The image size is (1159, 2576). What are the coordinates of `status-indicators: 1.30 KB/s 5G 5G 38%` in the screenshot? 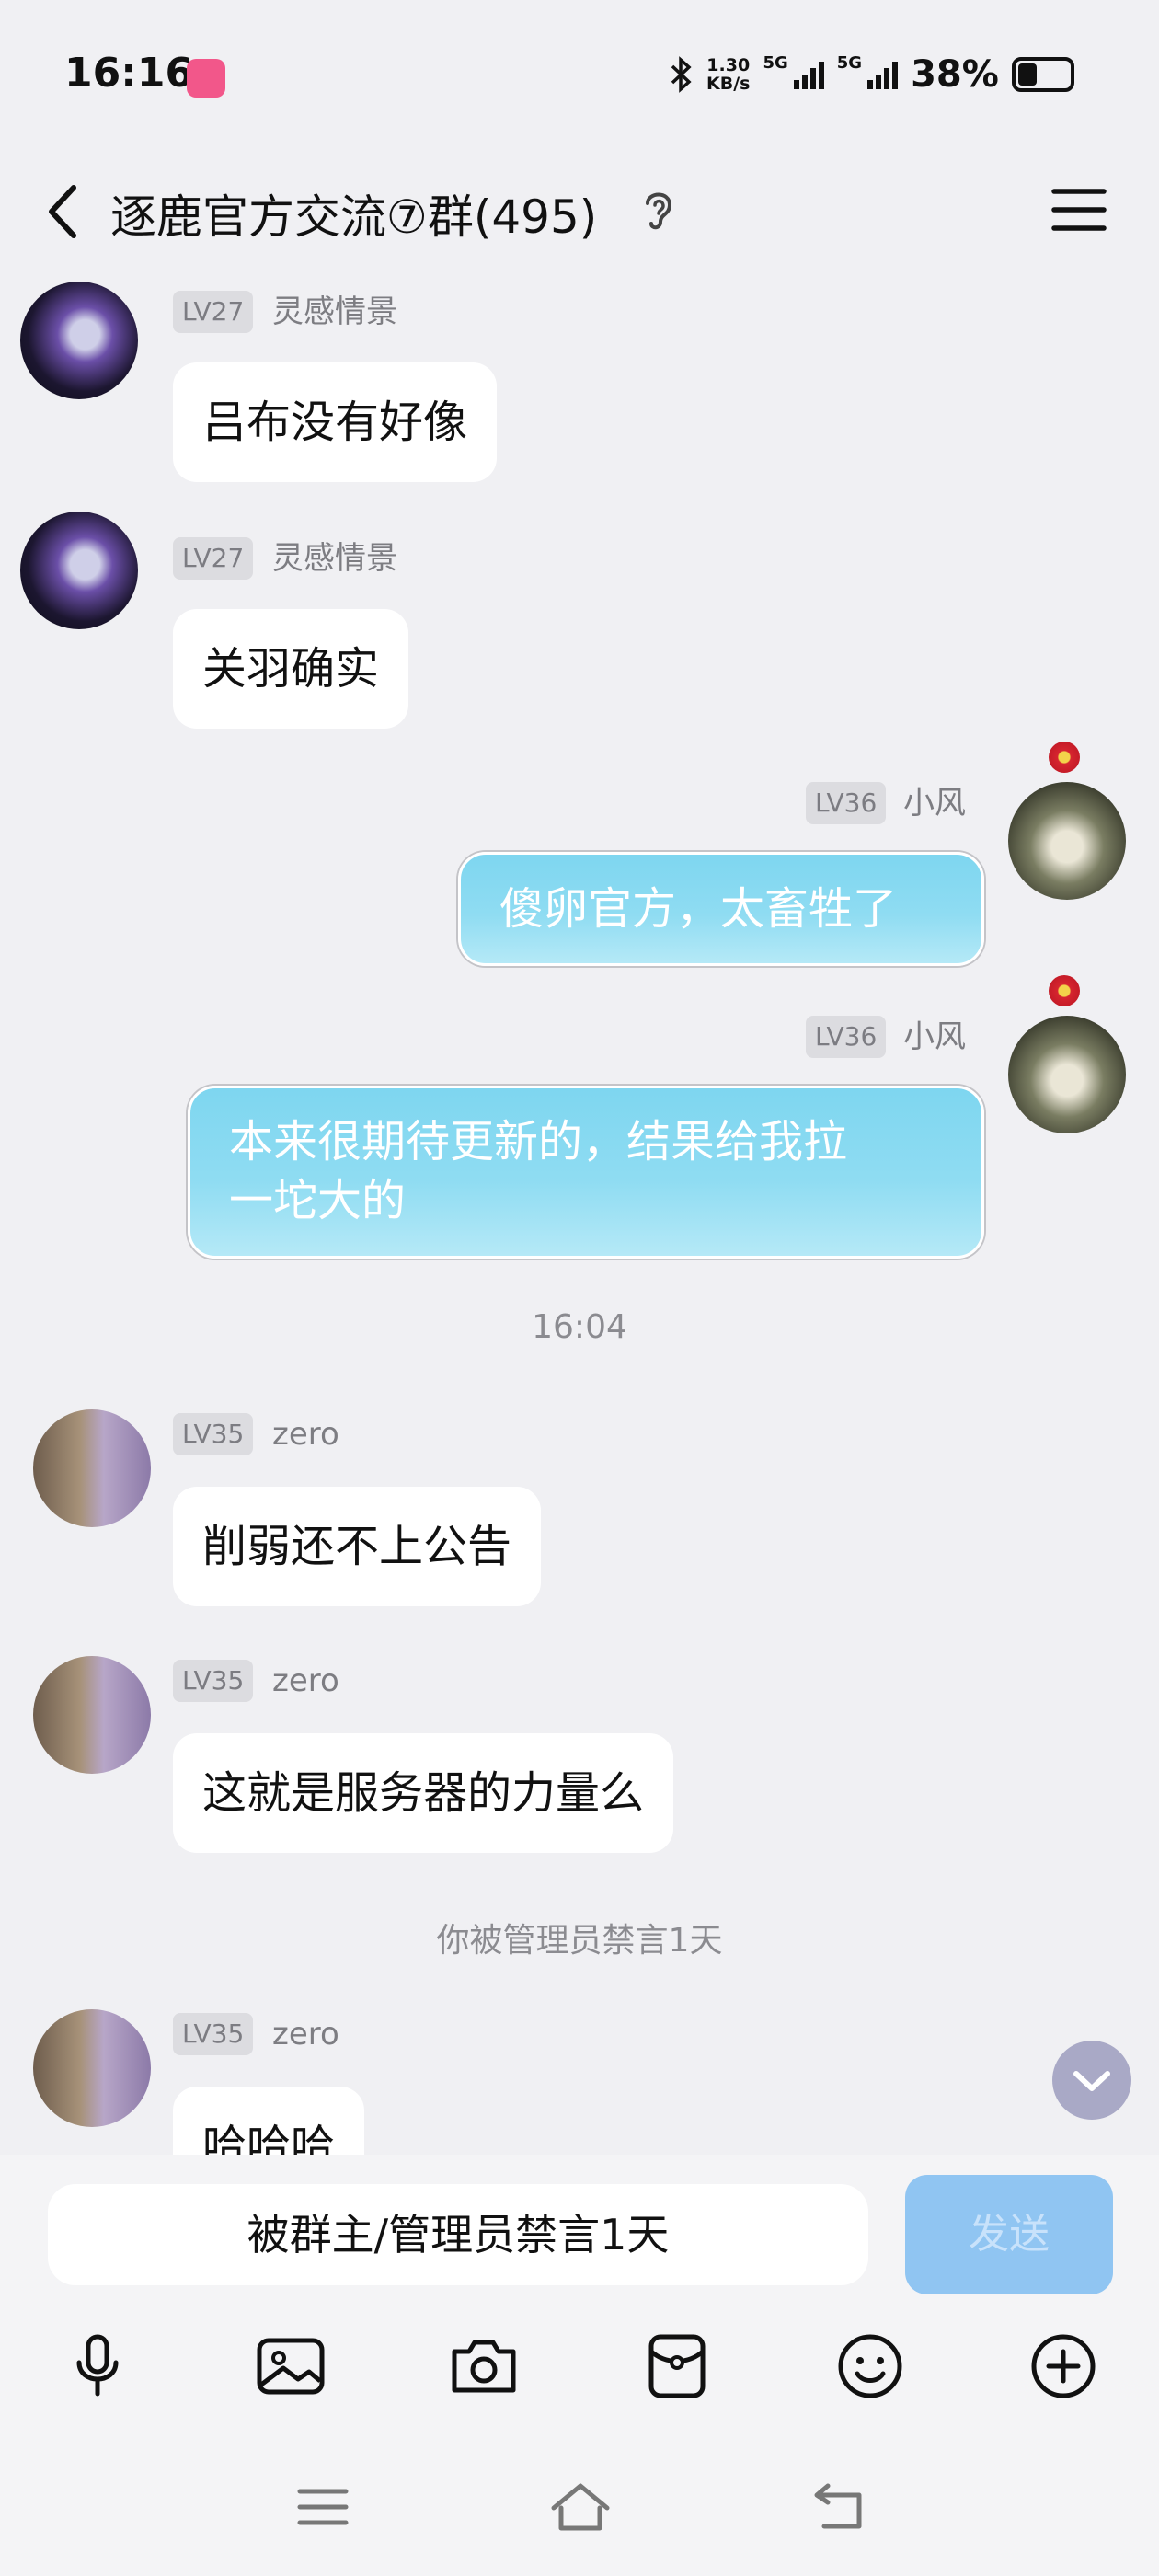 It's located at (872, 74).